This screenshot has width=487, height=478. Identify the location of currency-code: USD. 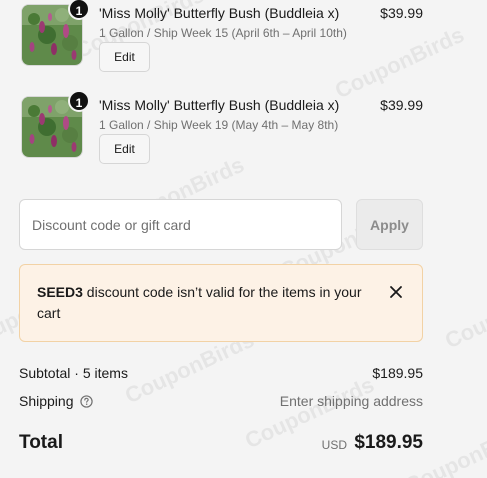
(334, 445).